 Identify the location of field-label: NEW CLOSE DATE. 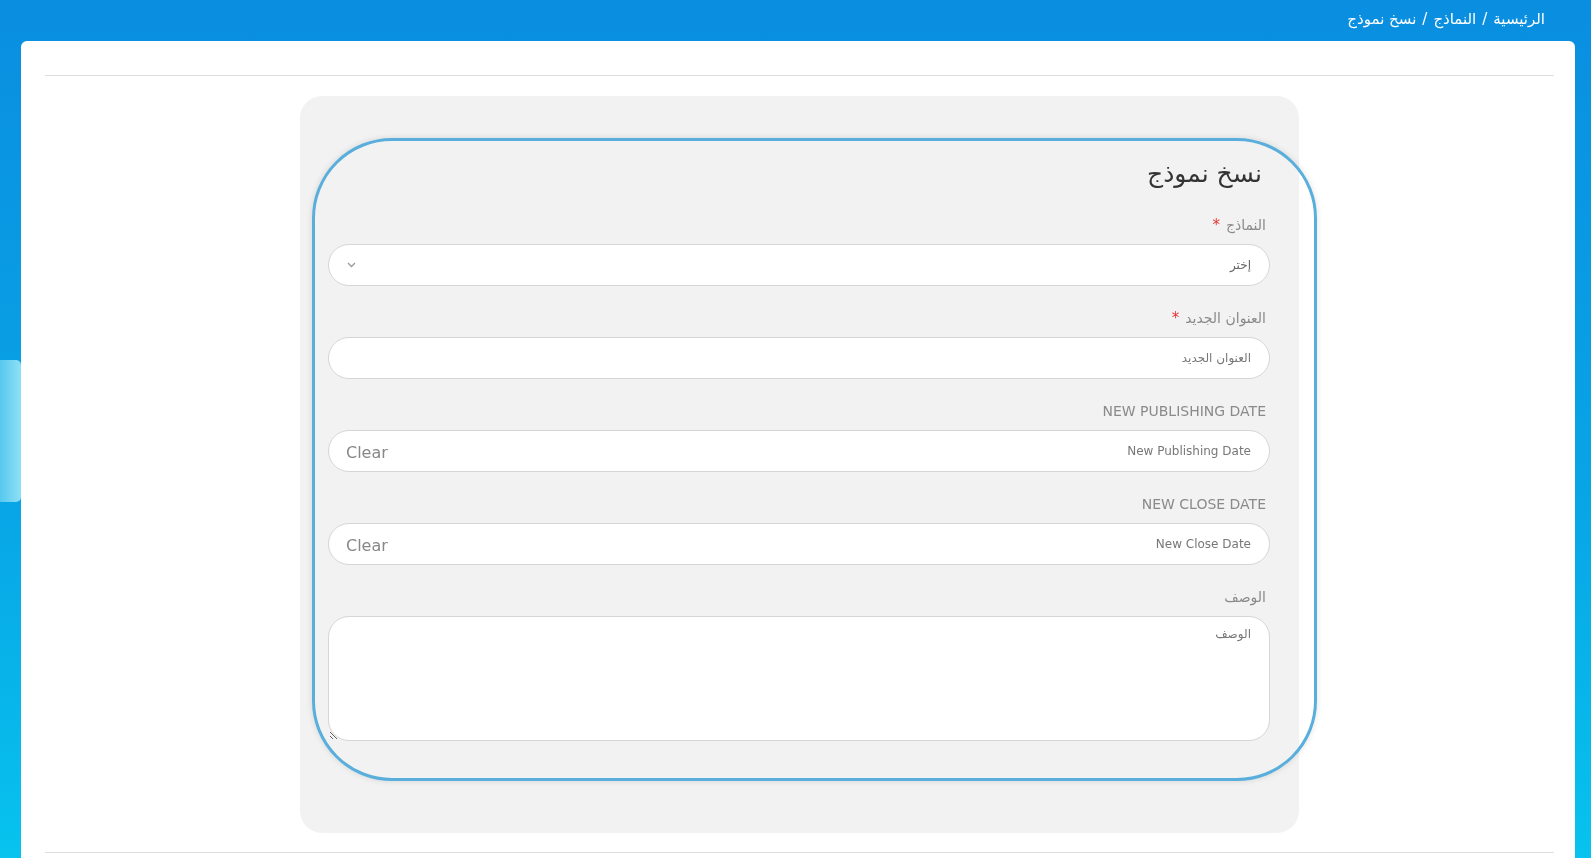
(1203, 504).